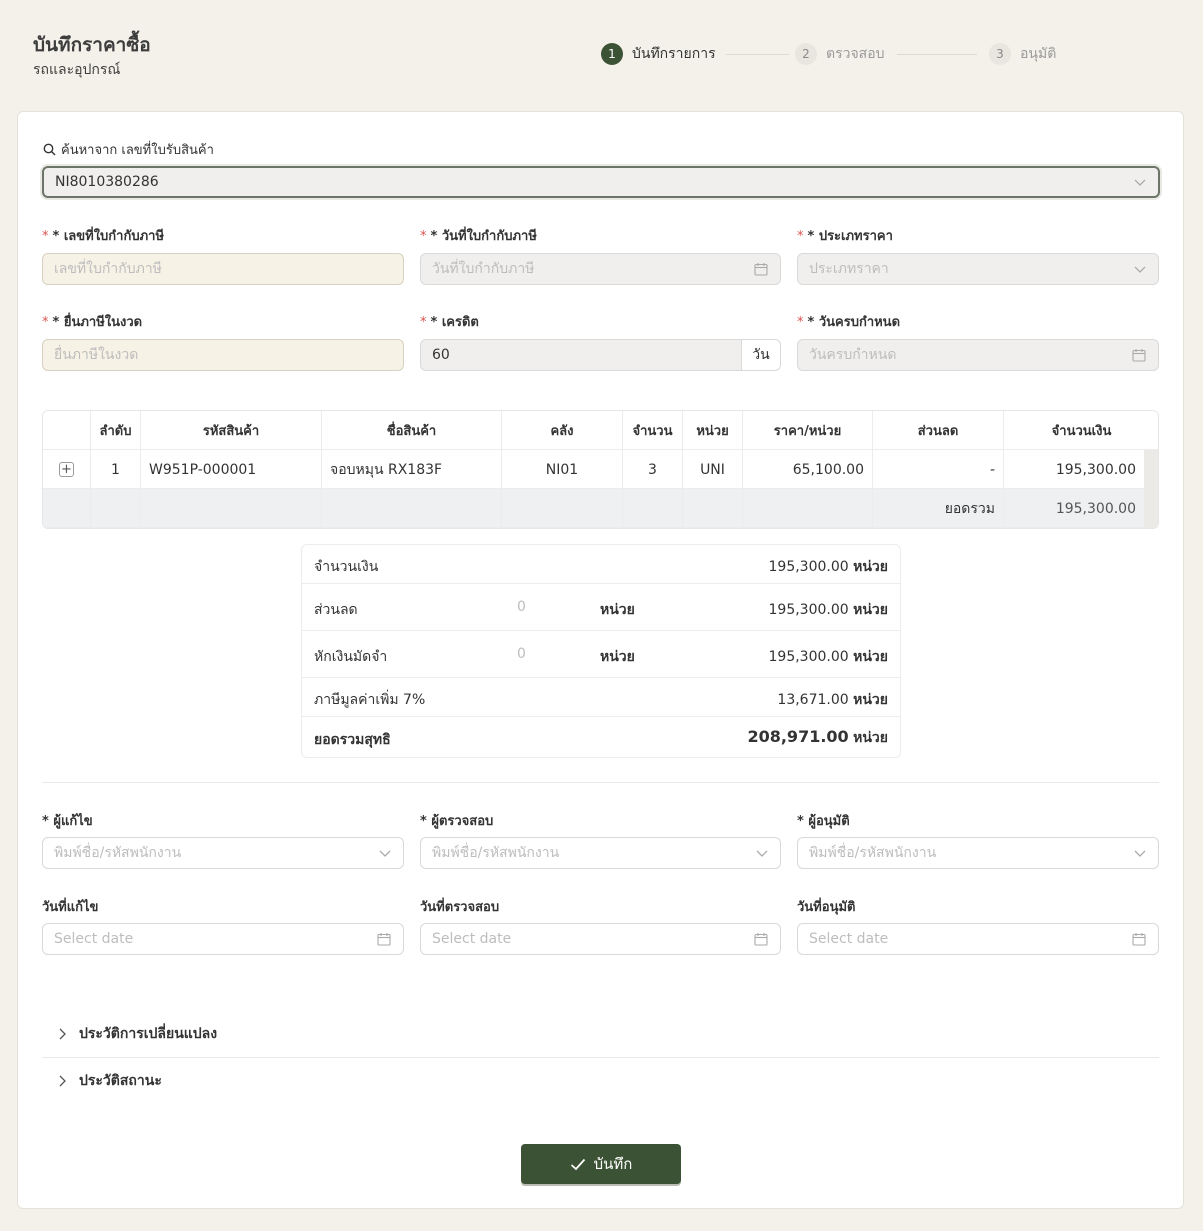  I want to click on summary-vat-value: 13,671.00 หน่วย, so click(832, 700).